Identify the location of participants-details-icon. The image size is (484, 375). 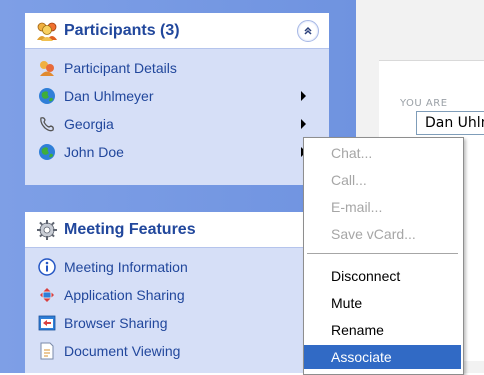
(47, 68).